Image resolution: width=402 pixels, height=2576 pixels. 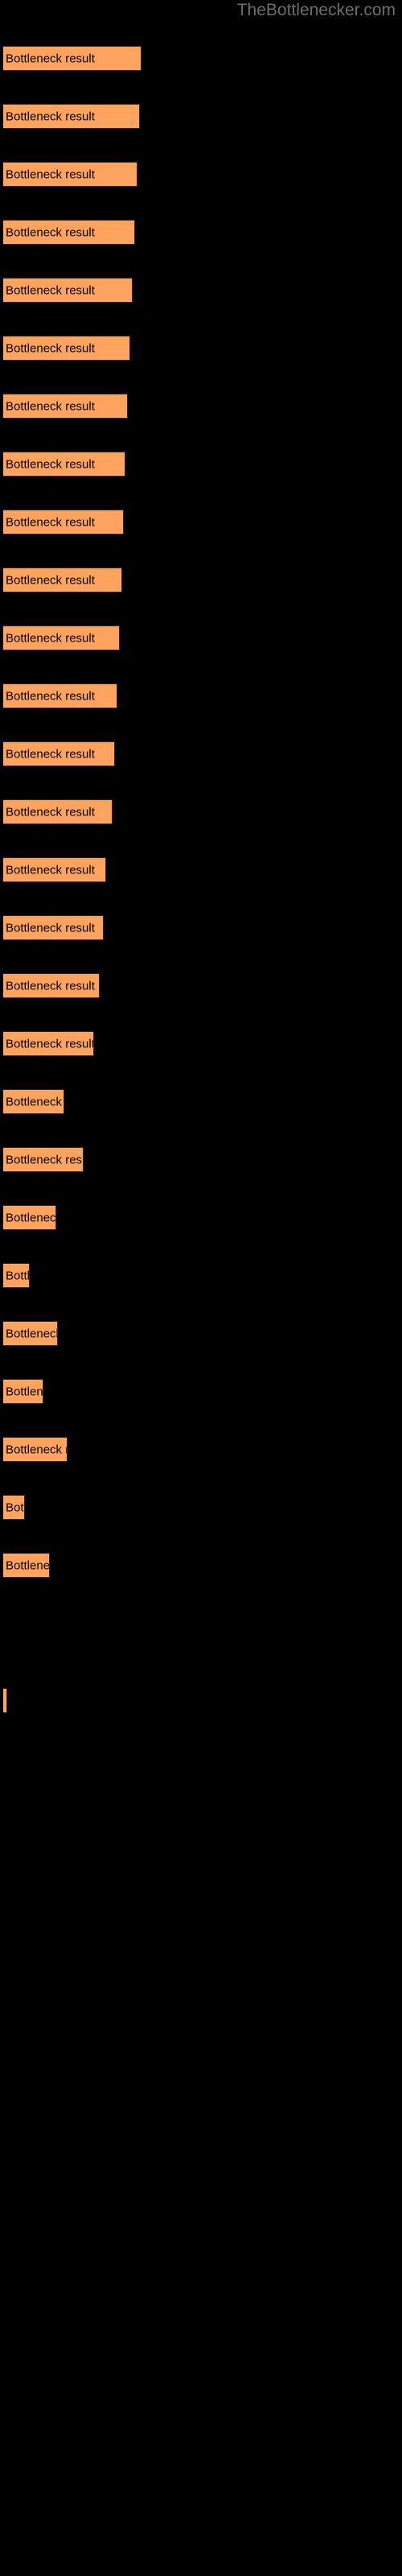 I want to click on bar-row, so click(x=201, y=1700).